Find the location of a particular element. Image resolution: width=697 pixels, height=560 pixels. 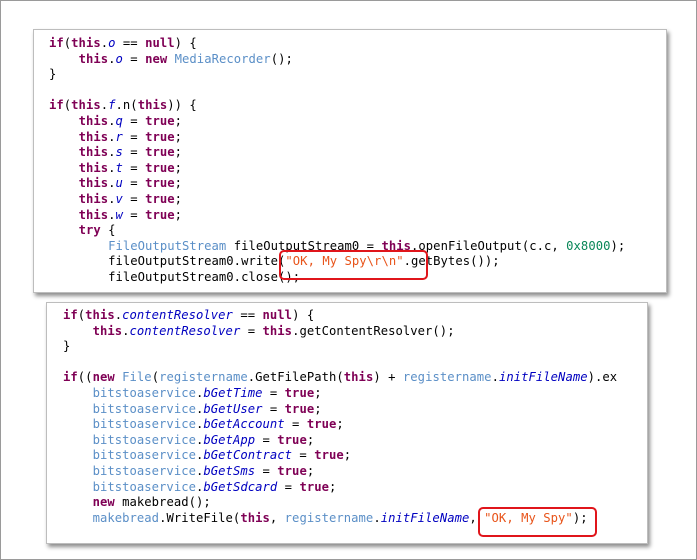

code-line: bitstoaservice.bGetAccount = true; is located at coordinates (203, 425).